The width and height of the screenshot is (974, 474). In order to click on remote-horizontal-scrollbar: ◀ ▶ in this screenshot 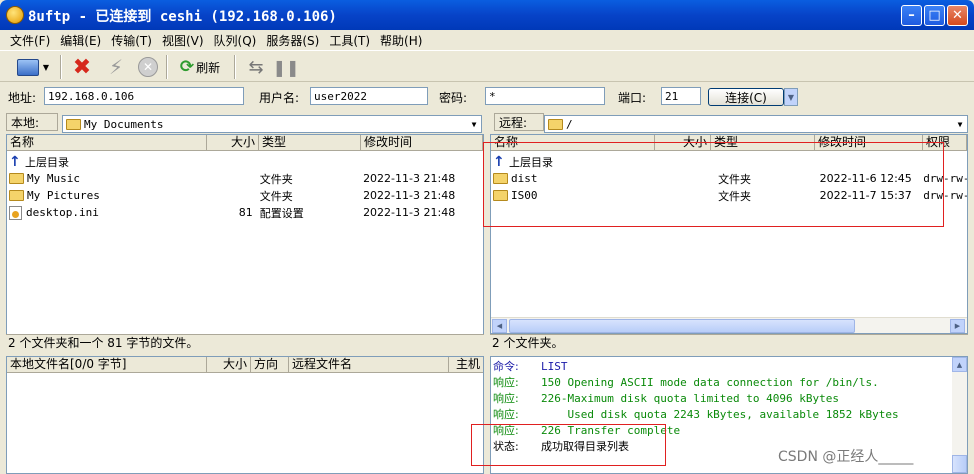, I will do `click(729, 325)`.